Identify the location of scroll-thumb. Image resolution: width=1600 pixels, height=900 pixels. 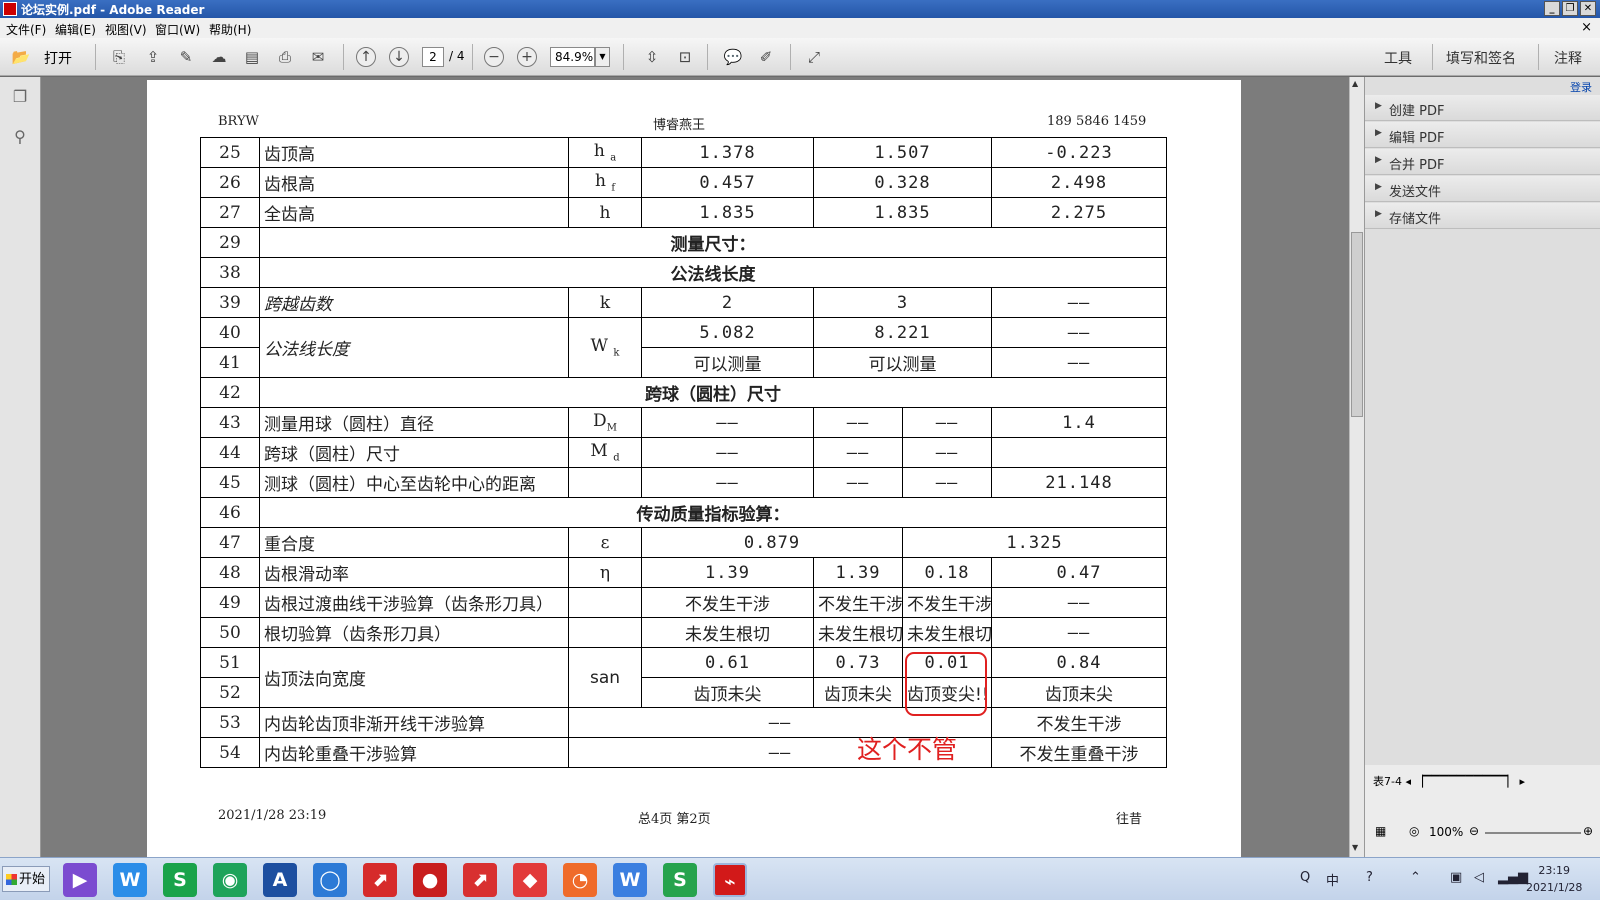
(1357, 324).